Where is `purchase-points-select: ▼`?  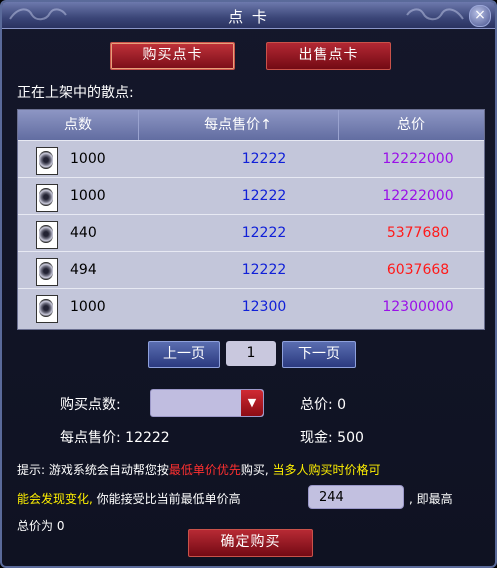
purchase-points-select: ▼ is located at coordinates (207, 403).